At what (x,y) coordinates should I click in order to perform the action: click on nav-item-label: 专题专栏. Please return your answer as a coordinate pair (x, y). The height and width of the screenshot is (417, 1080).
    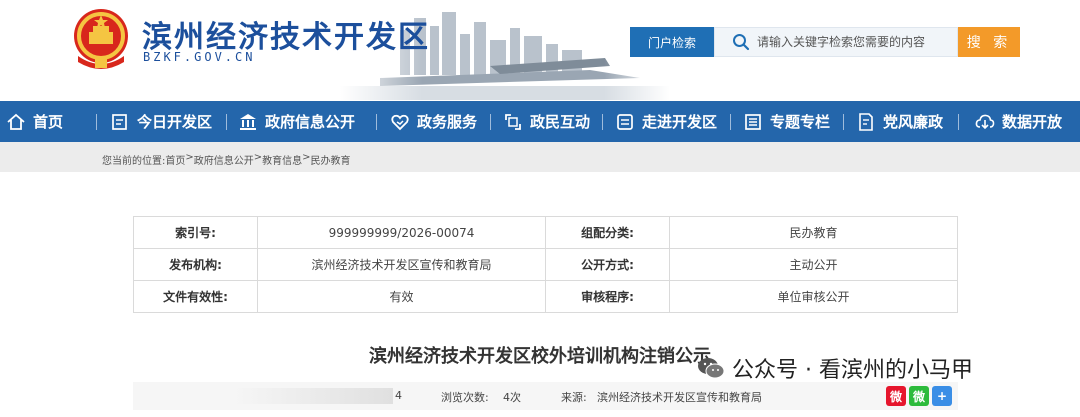
    Looking at the image, I should click on (800, 122).